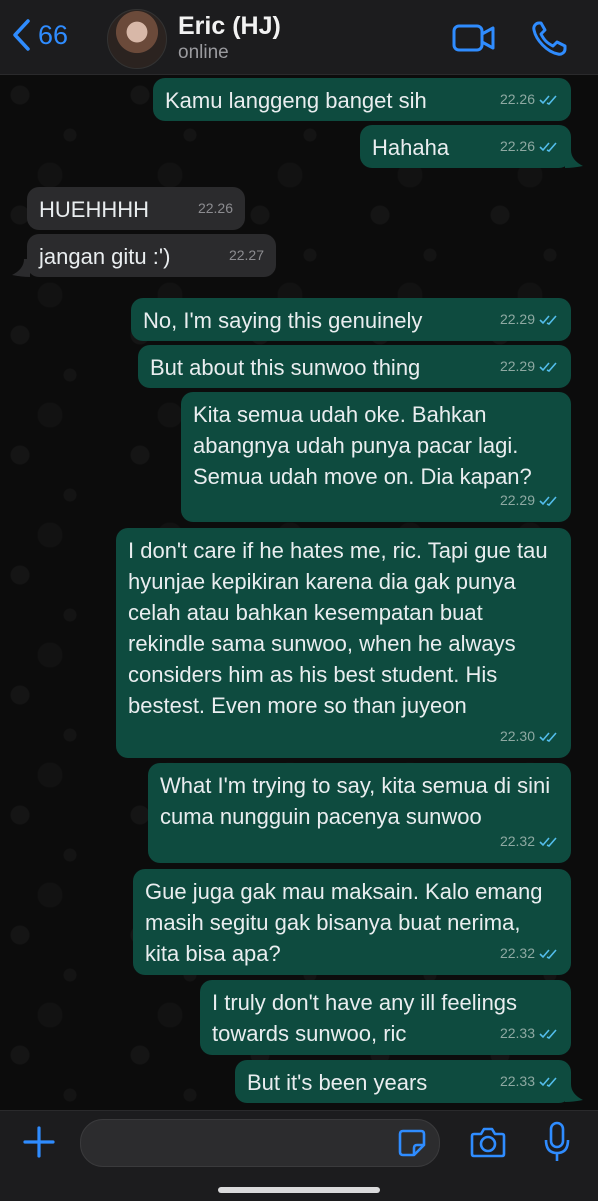  What do you see at coordinates (151, 255) in the screenshot?
I see `message-bubble: jangan gitu :') 22.27` at bounding box center [151, 255].